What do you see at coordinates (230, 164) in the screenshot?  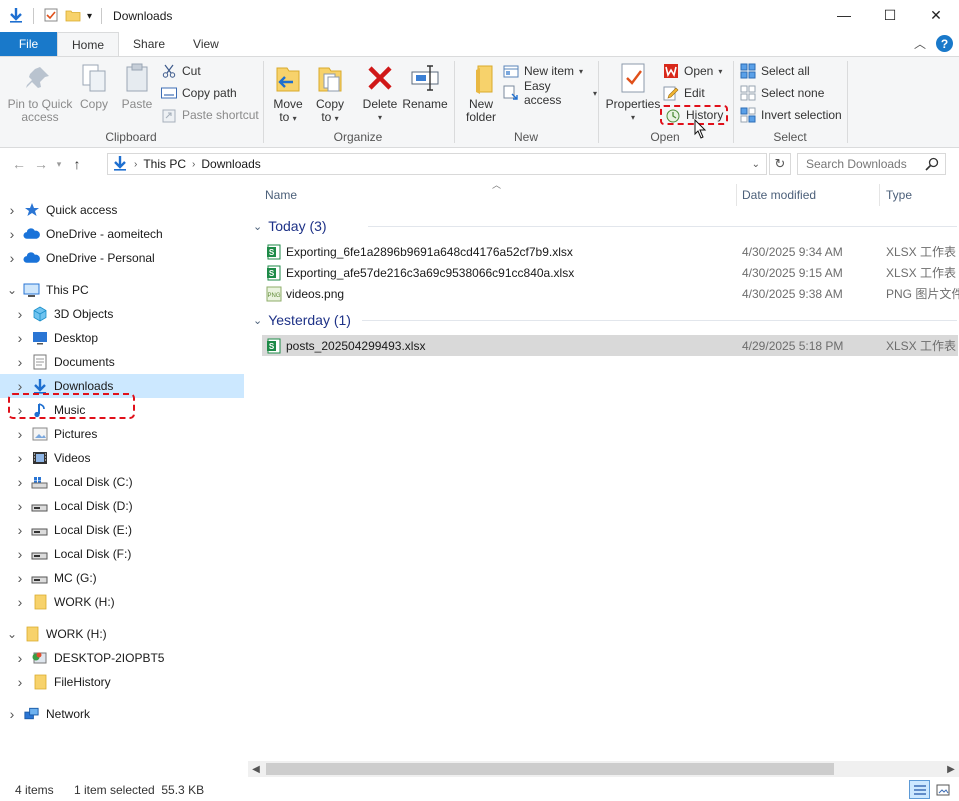 I see `breadcrumb-downloads: Downloads` at bounding box center [230, 164].